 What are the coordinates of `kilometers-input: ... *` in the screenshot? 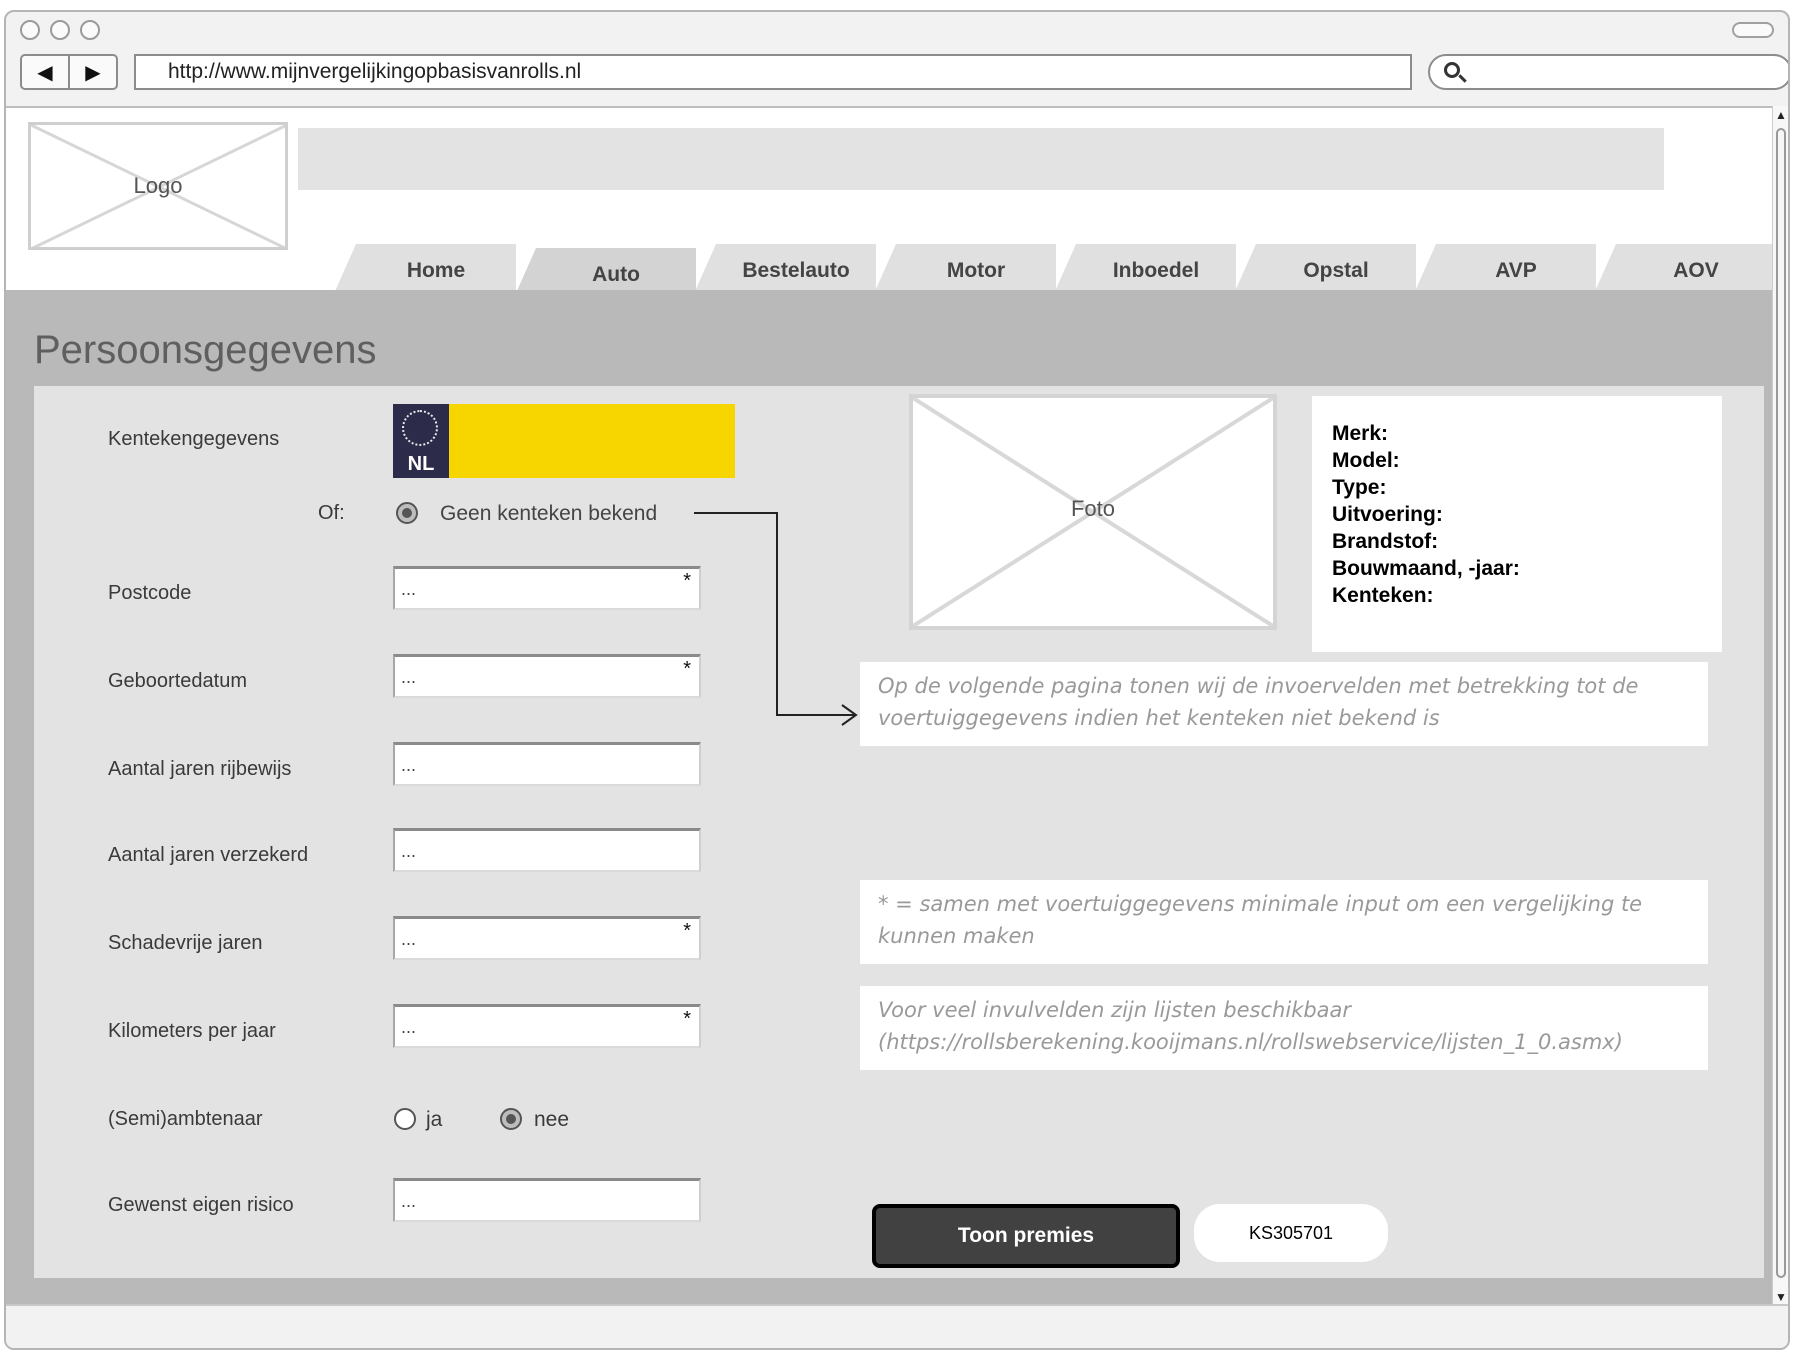 It's located at (547, 1026).